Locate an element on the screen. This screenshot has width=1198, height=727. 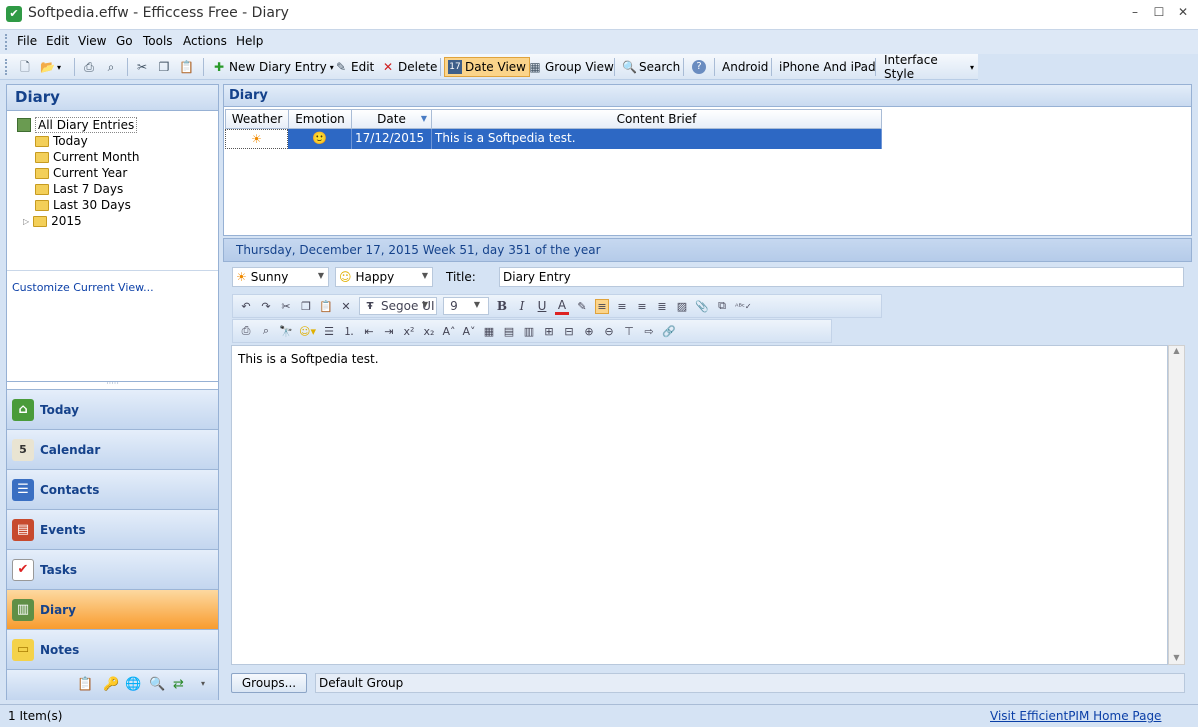
title-field: Diary Entry is located at coordinates (841, 277).